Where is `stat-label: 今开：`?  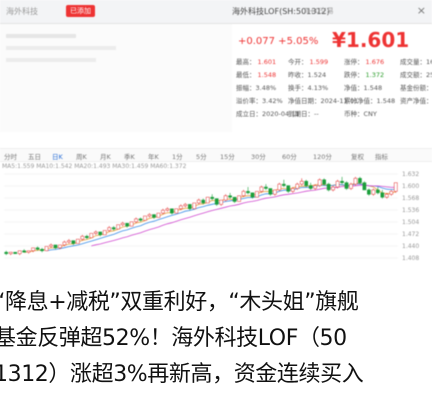
stat-label: 今开： is located at coordinates (298, 62).